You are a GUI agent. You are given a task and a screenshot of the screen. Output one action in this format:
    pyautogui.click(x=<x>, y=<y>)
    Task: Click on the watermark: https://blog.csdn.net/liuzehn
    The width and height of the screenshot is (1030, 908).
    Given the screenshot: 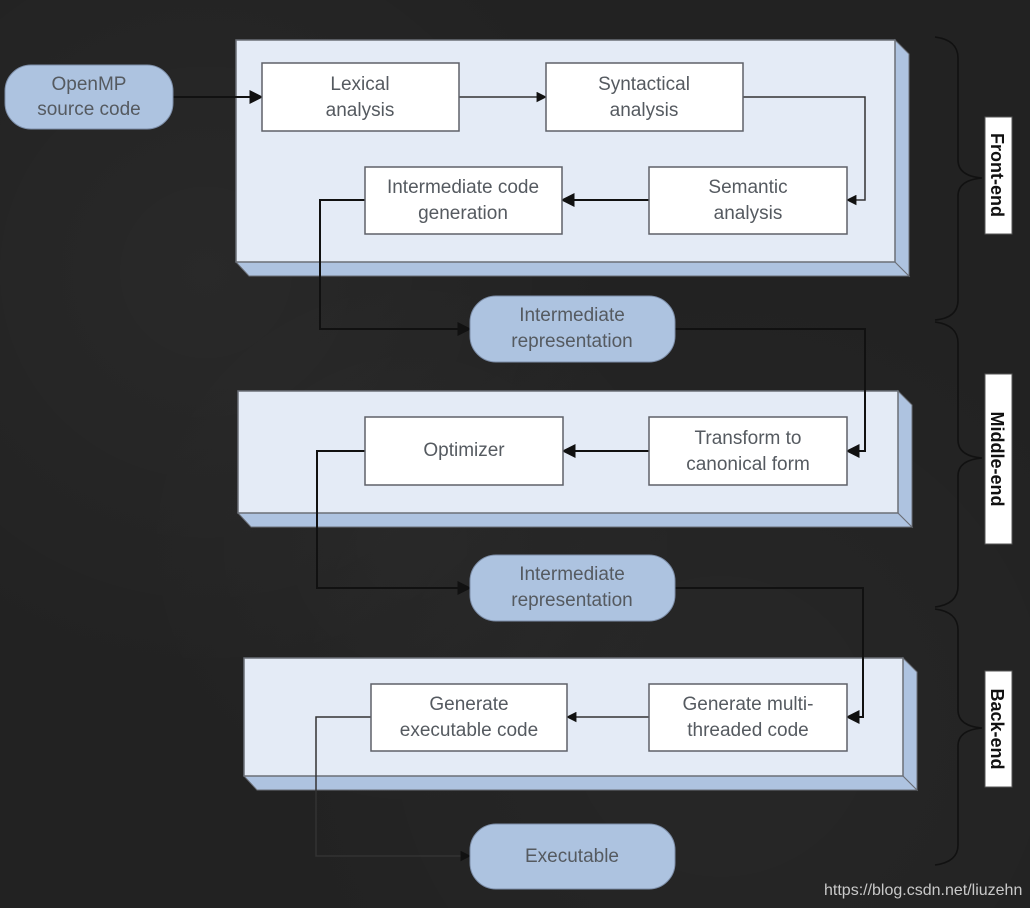 What is the action you would take?
    pyautogui.click(x=923, y=890)
    